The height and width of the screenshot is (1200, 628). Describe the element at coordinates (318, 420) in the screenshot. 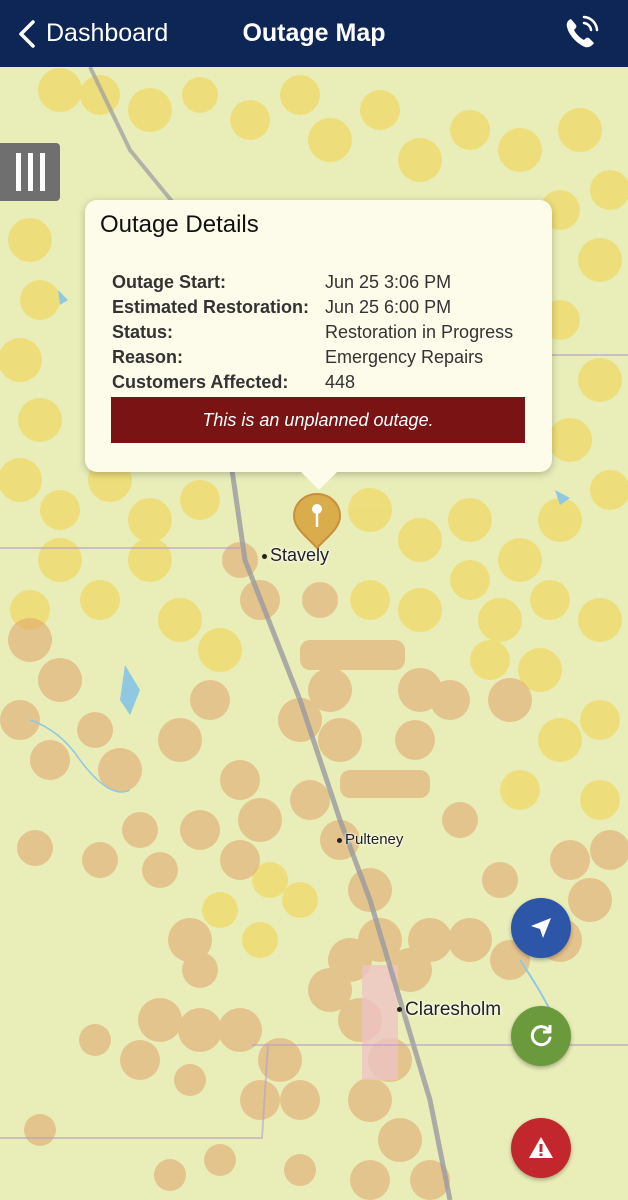

I see `unplanned-outage-banner: This is an unplanned outage.` at that location.